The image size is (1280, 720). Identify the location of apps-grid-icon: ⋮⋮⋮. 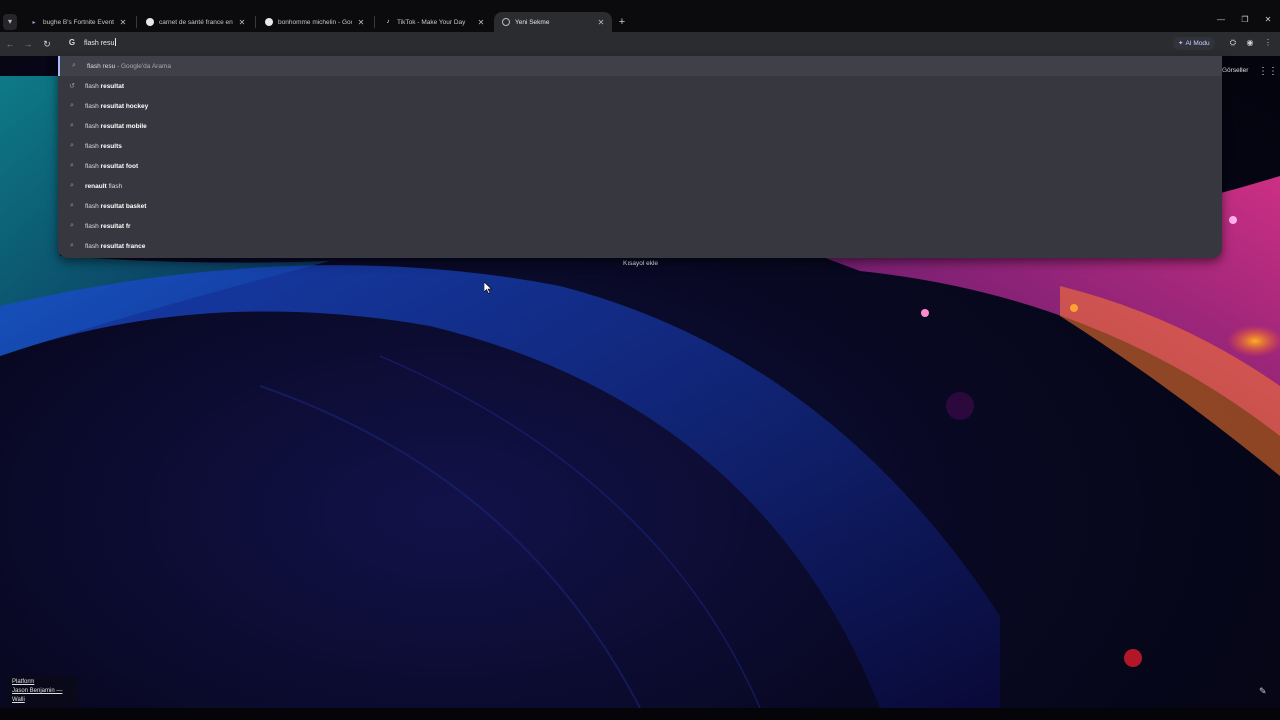
(1269, 71).